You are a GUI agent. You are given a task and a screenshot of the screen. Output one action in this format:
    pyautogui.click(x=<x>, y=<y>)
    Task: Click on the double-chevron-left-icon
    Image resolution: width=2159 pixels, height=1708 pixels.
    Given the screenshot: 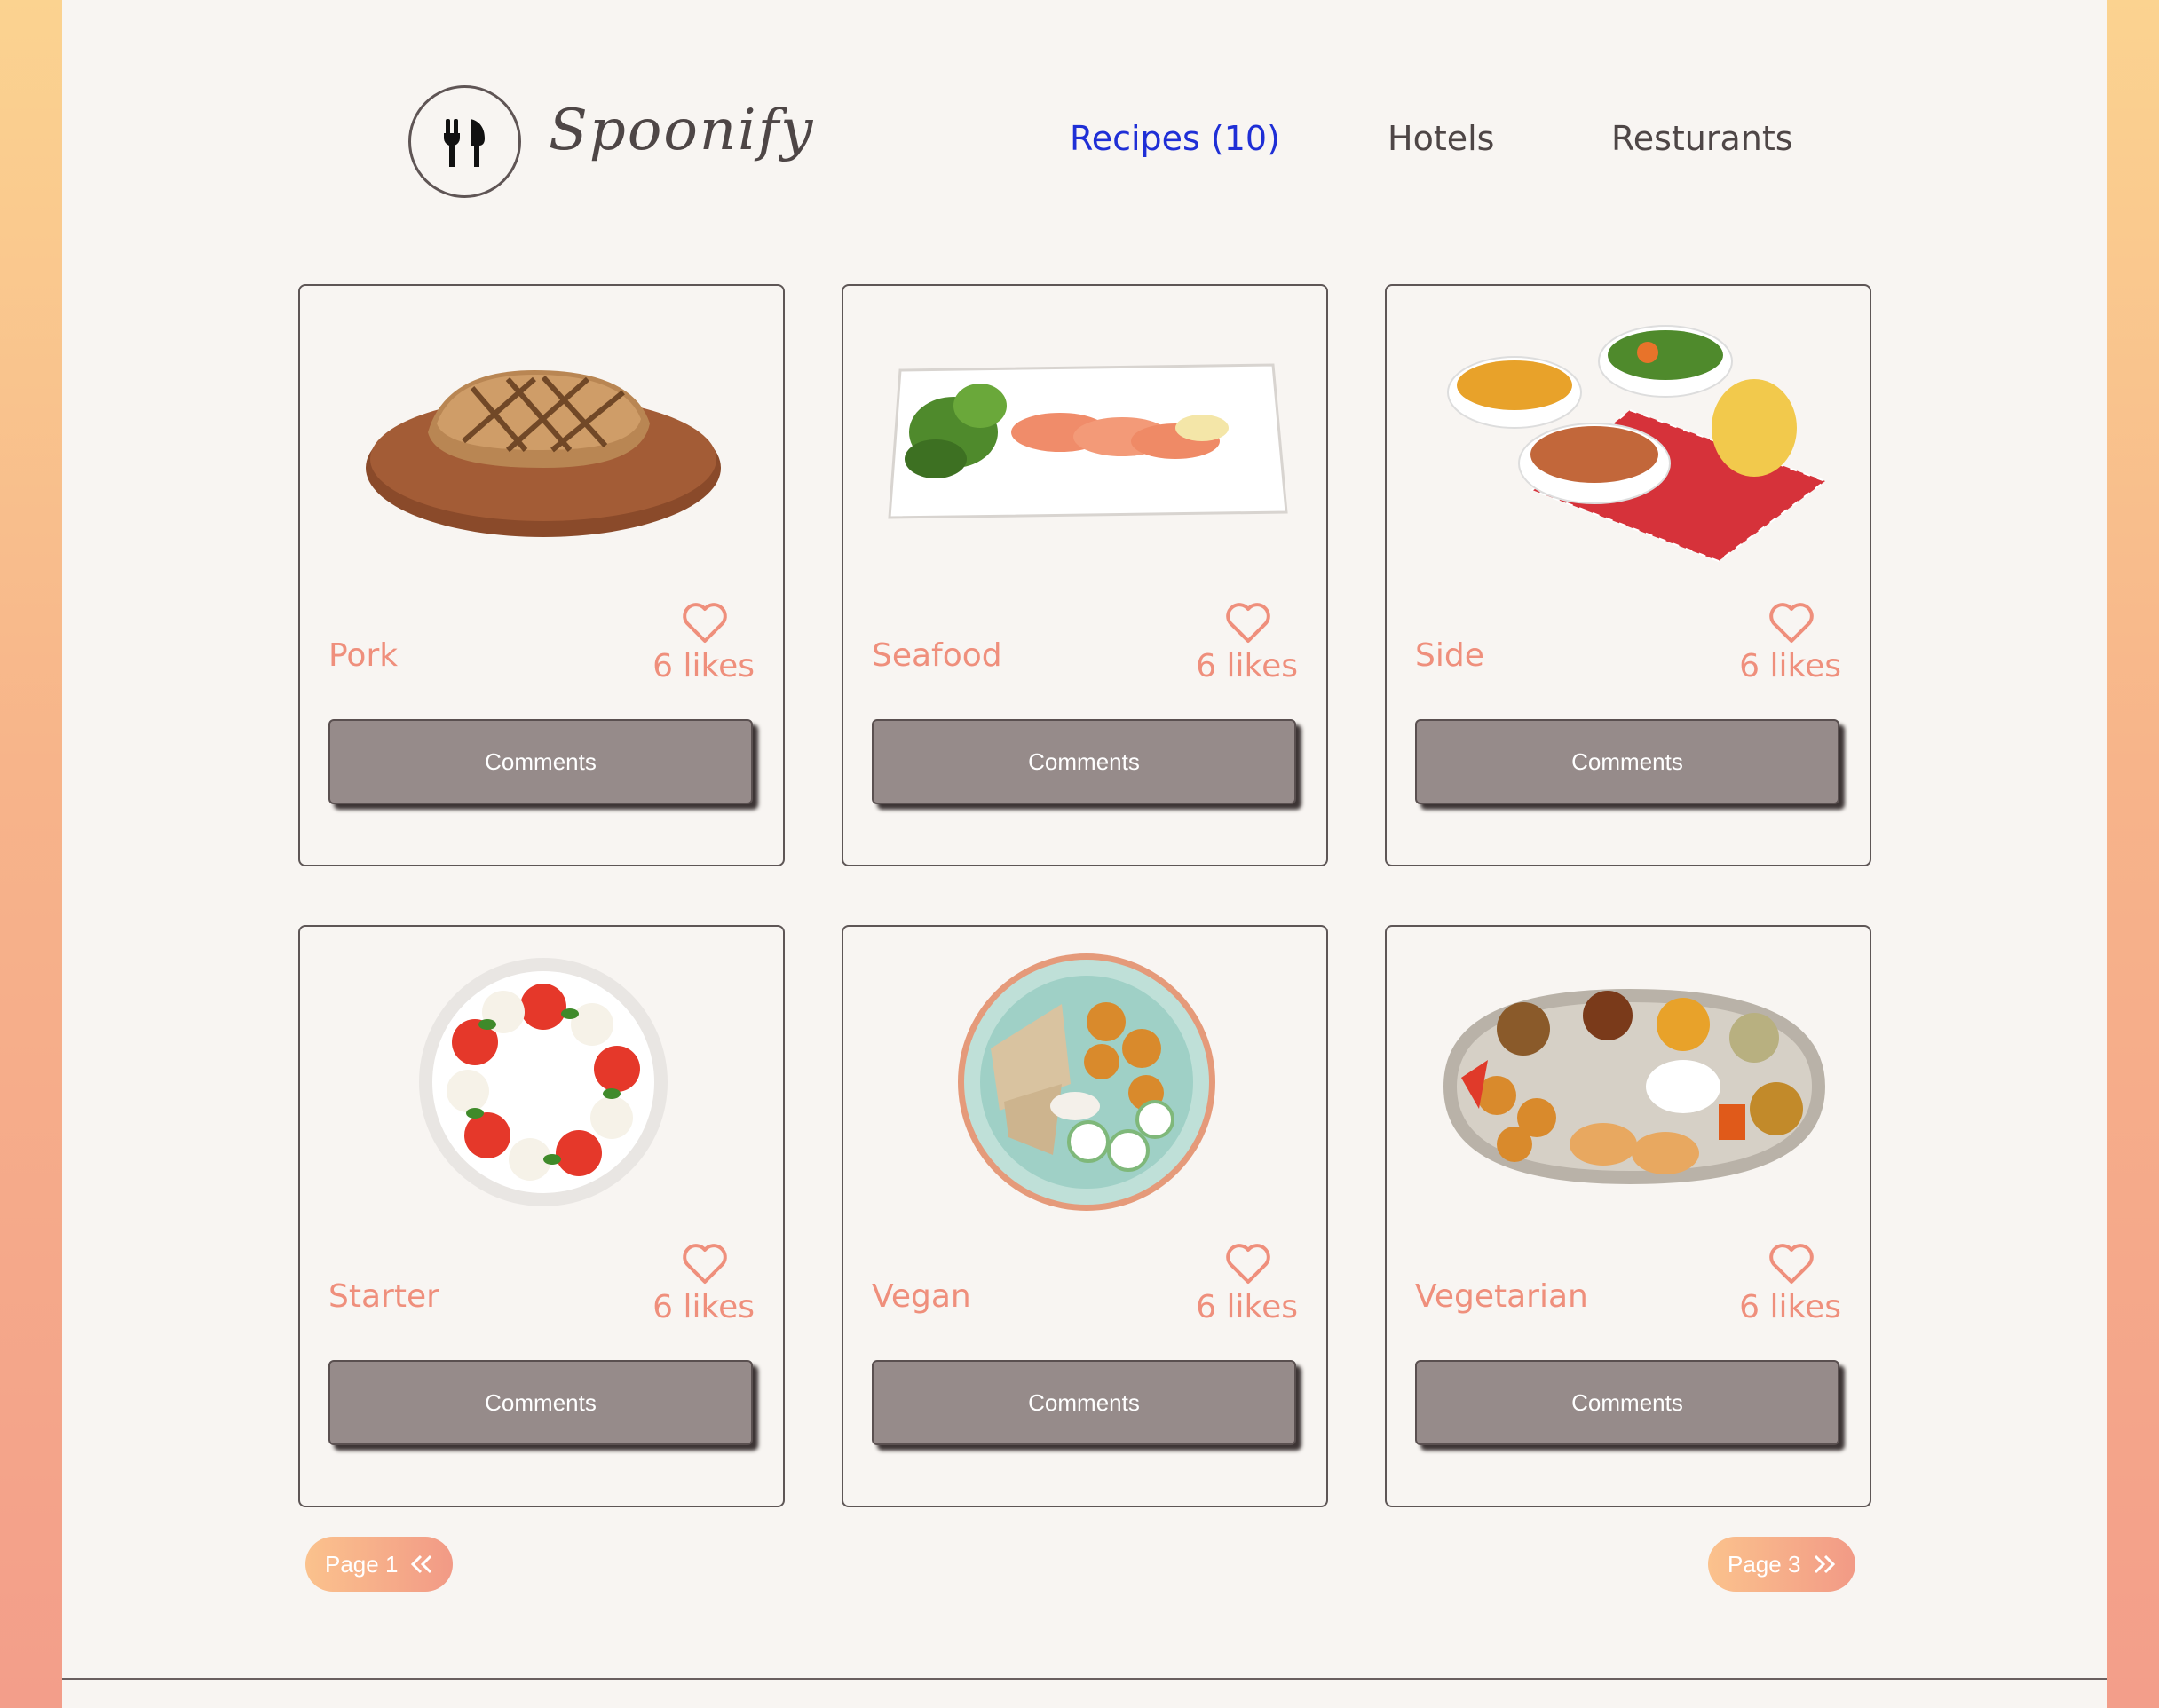 What is the action you would take?
    pyautogui.click(x=421, y=1564)
    